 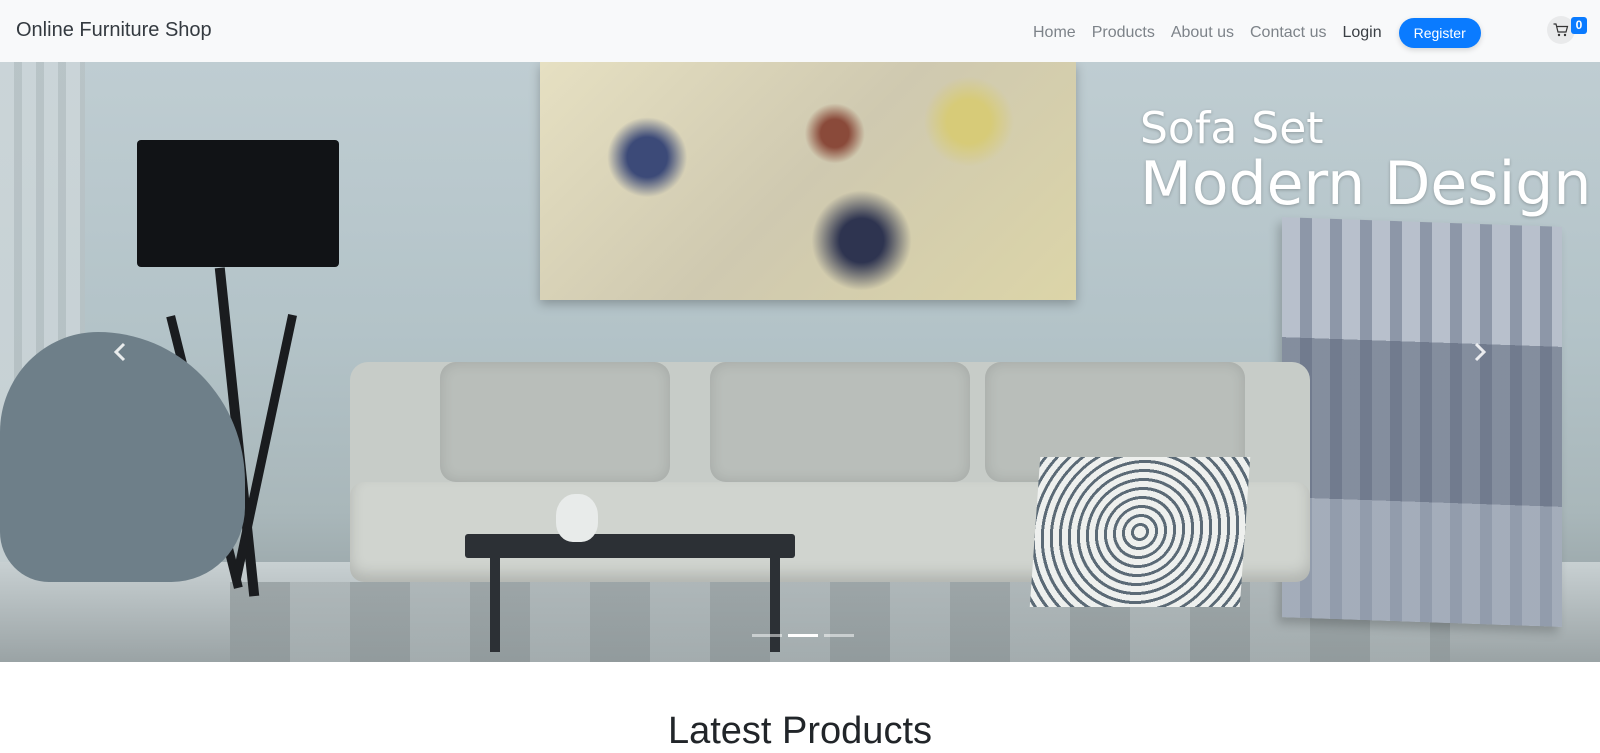 I want to click on hero-title-line1: Sofa Set, so click(x=1232, y=128).